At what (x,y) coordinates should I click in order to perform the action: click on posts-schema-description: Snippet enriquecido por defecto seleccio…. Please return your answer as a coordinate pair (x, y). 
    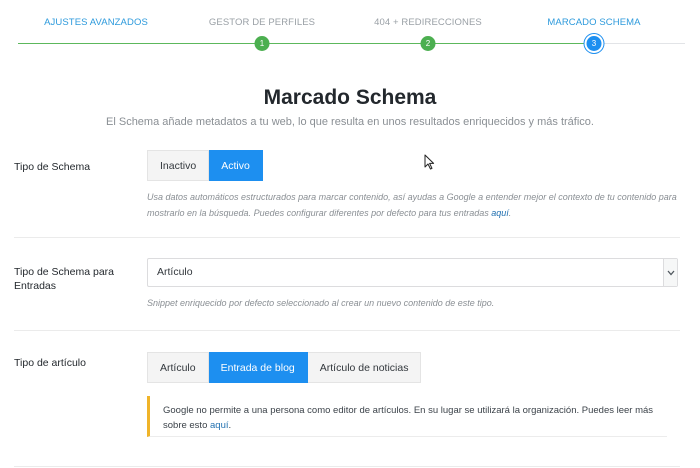
    Looking at the image, I should click on (321, 303).